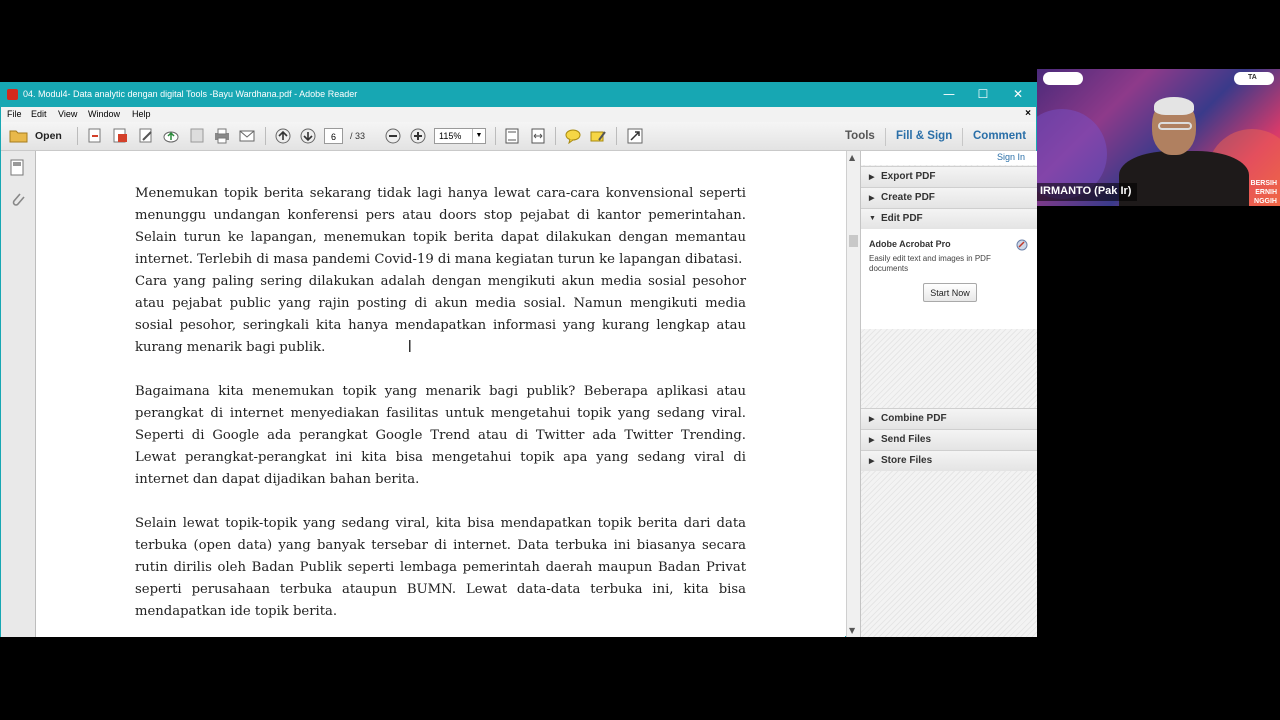  What do you see at coordinates (283, 135) in the screenshot?
I see `previous-page-icon` at bounding box center [283, 135].